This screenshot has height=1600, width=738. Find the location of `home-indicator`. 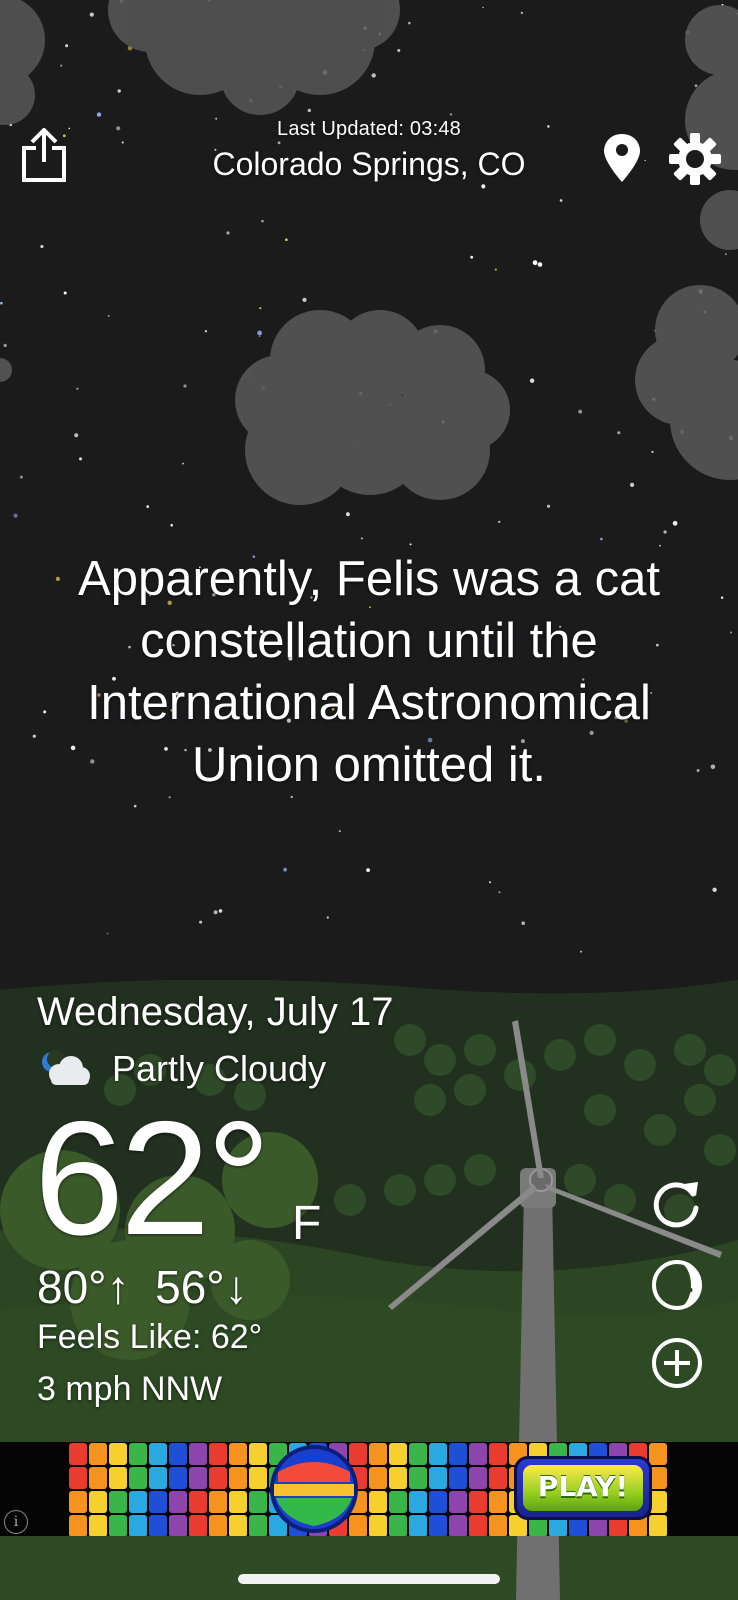

home-indicator is located at coordinates (369, 1579).